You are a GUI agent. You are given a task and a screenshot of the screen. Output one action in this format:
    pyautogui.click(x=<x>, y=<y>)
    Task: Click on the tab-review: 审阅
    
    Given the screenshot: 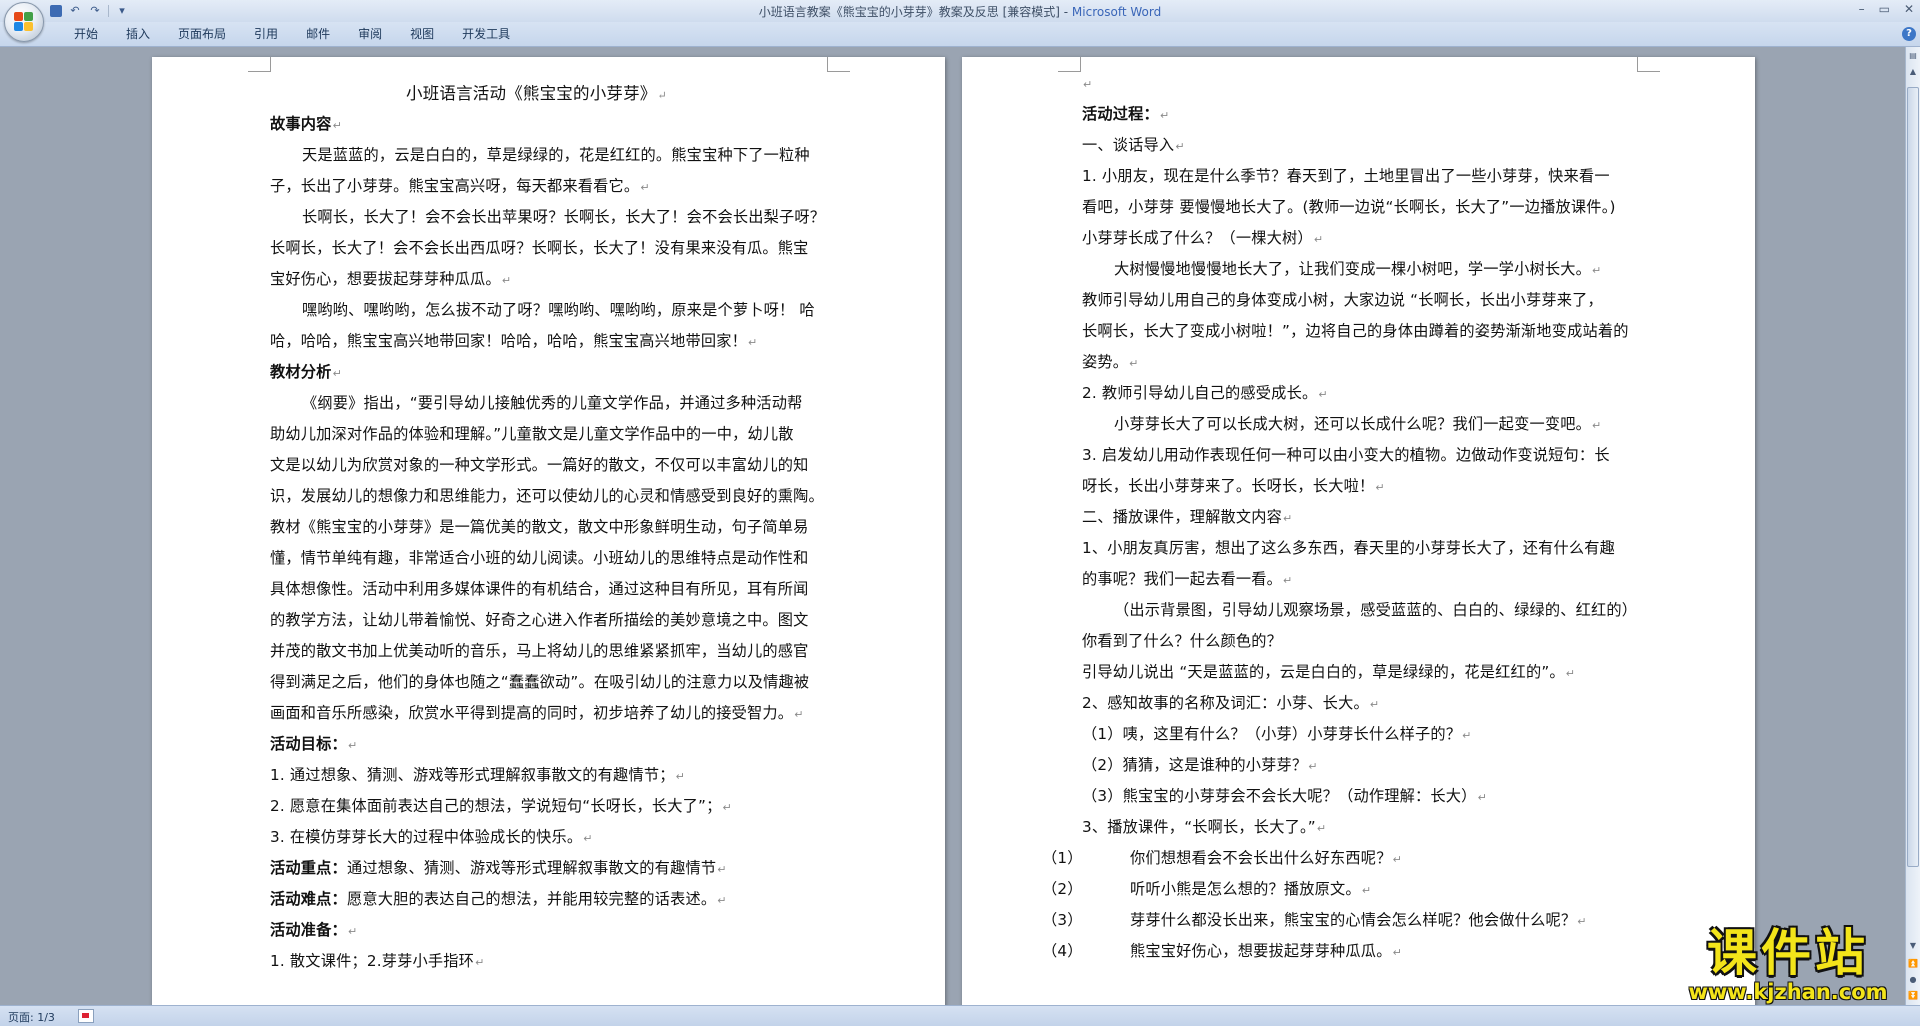 What is the action you would take?
    pyautogui.click(x=370, y=34)
    